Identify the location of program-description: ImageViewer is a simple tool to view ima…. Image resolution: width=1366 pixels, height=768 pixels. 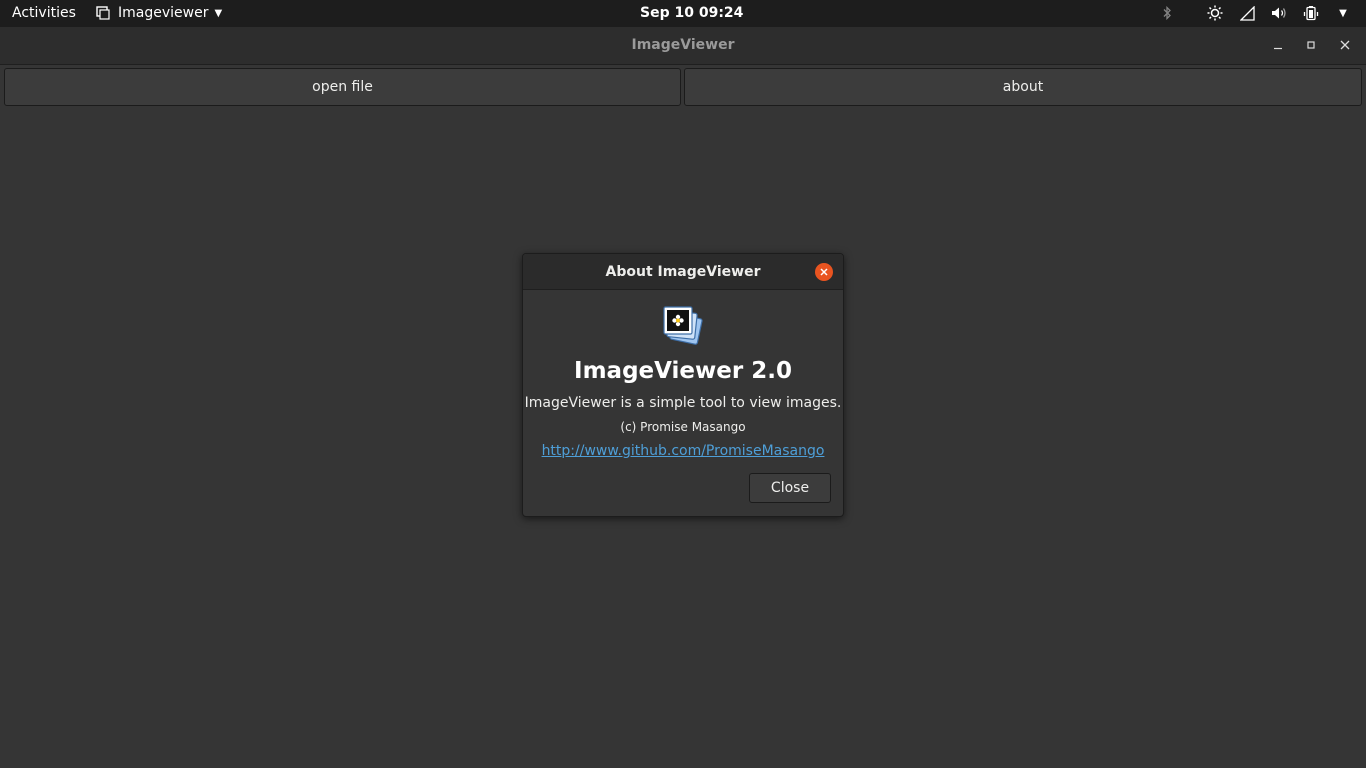
(683, 403).